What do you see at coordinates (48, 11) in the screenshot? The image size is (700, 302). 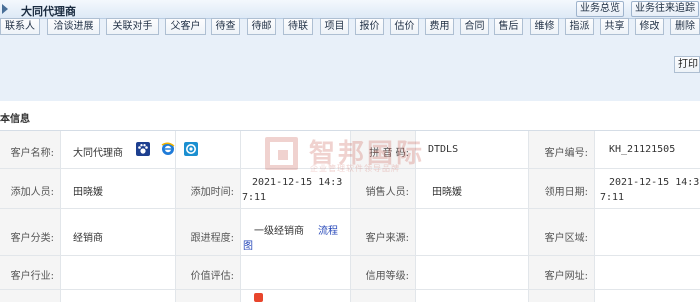 I see `page-title: 大同代理商` at bounding box center [48, 11].